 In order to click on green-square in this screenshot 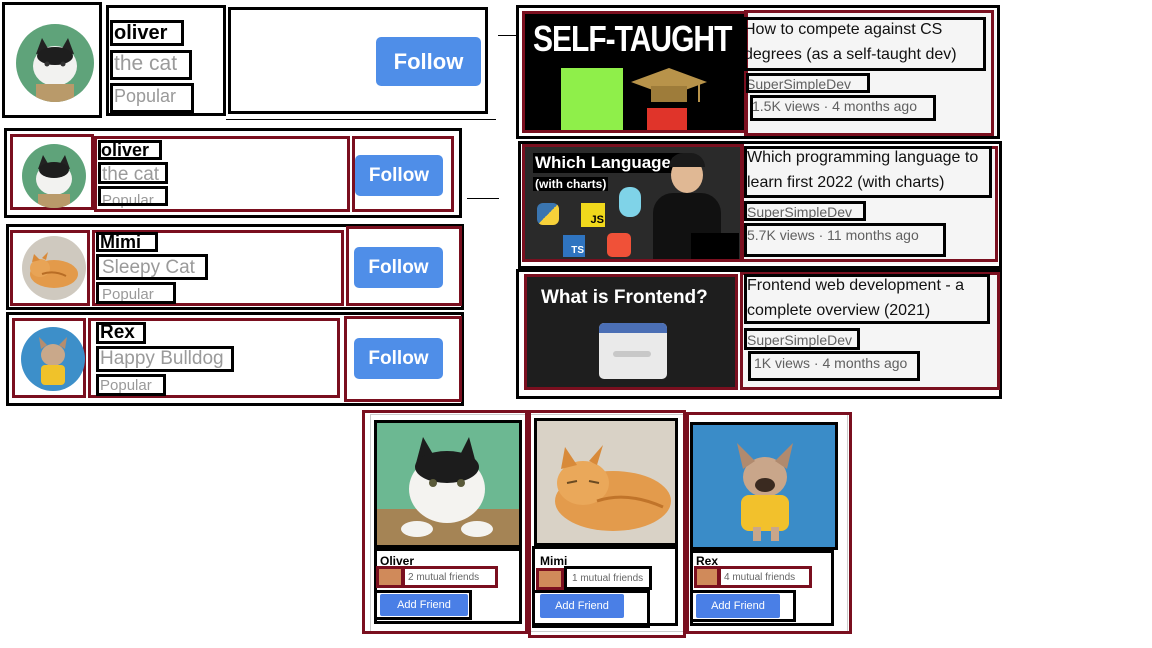, I will do `click(592, 99)`.